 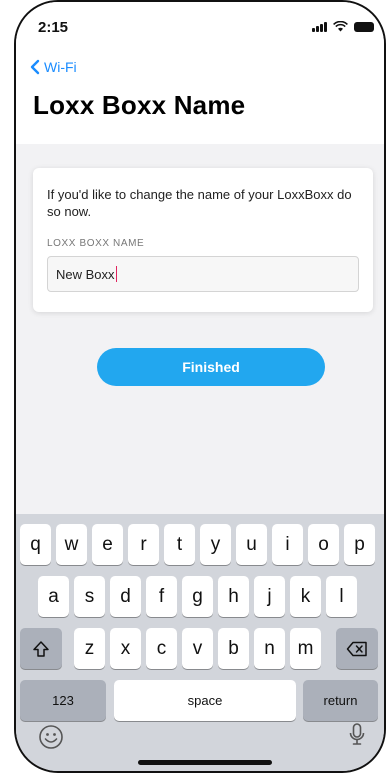 What do you see at coordinates (60, 67) in the screenshot?
I see `back-label: Wi-Fi` at bounding box center [60, 67].